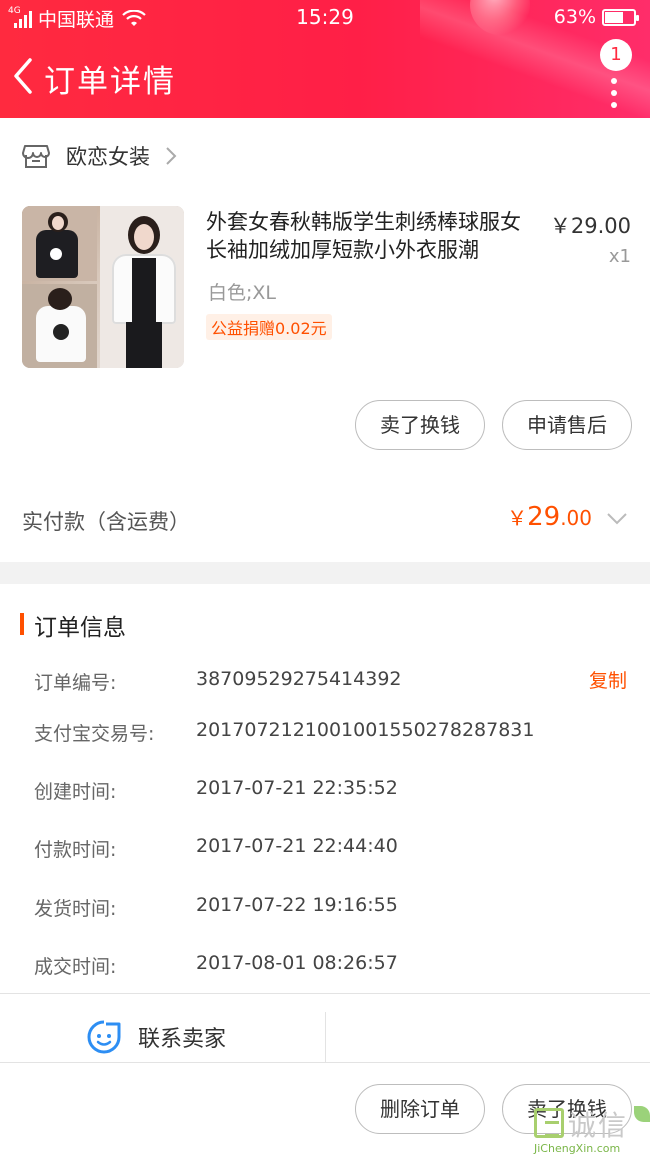  What do you see at coordinates (36, 156) in the screenshot?
I see `store-icon` at bounding box center [36, 156].